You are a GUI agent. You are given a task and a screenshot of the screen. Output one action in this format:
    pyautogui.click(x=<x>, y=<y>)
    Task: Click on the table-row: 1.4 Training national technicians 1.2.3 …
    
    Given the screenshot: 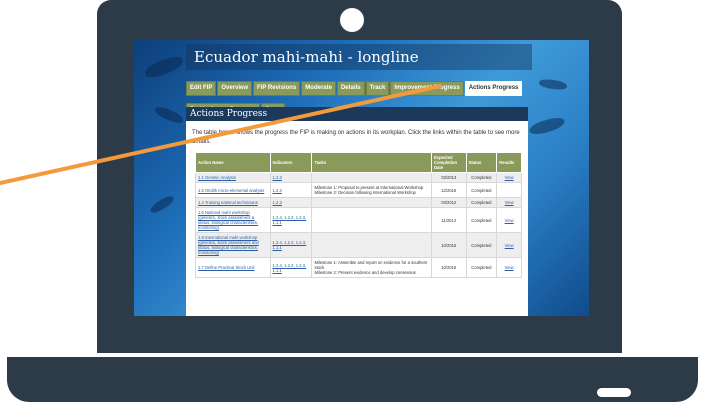 What is the action you would take?
    pyautogui.click(x=358, y=202)
    